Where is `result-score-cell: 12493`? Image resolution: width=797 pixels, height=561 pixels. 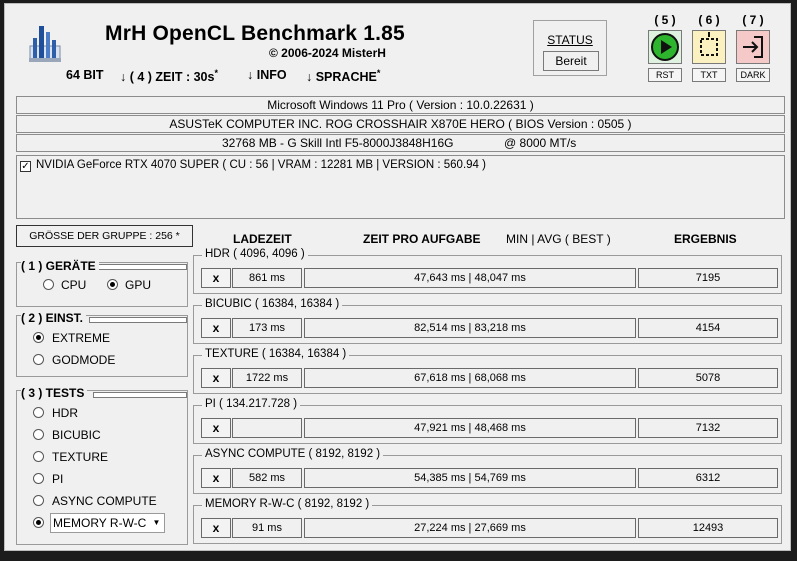
result-score-cell: 12493 is located at coordinates (708, 528).